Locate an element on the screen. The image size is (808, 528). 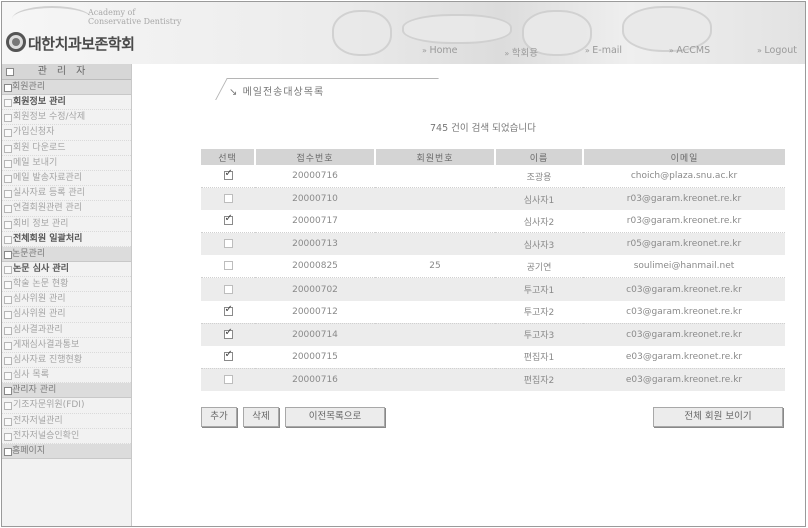
table-row: 20000714 투고자3c03@garam.kreonet.re.kr is located at coordinates (493, 334).